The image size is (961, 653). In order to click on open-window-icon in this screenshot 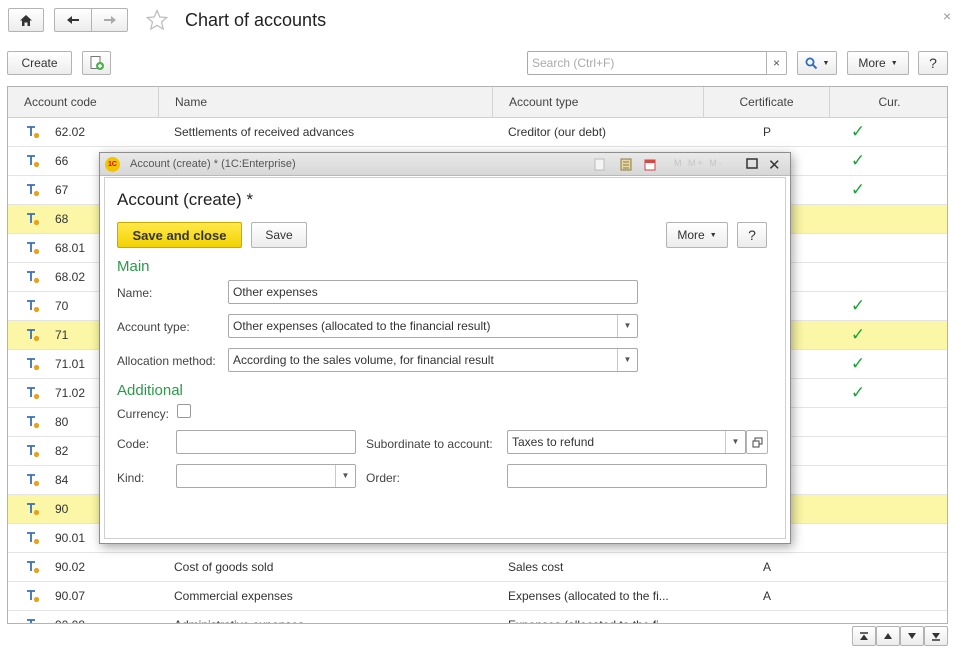, I will do `click(757, 442)`.